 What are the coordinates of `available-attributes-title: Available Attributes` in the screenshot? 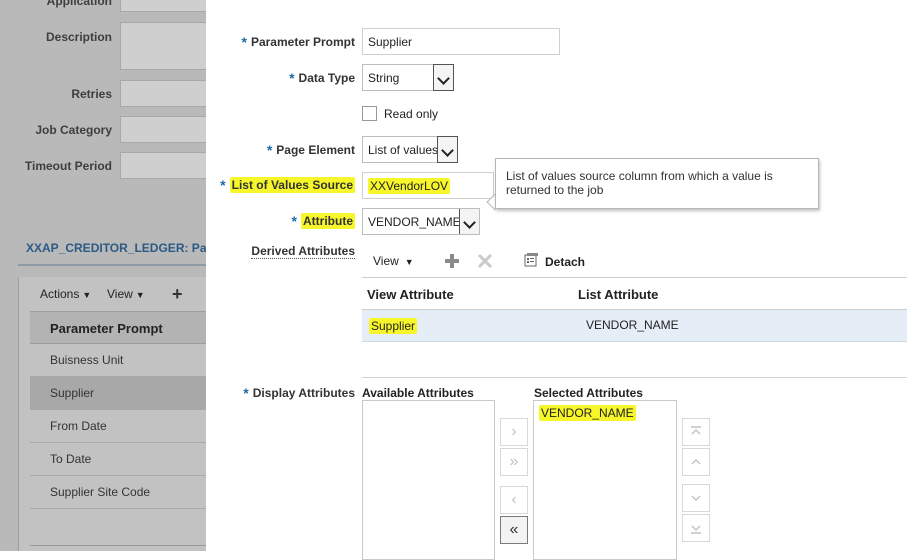 It's located at (418, 393).